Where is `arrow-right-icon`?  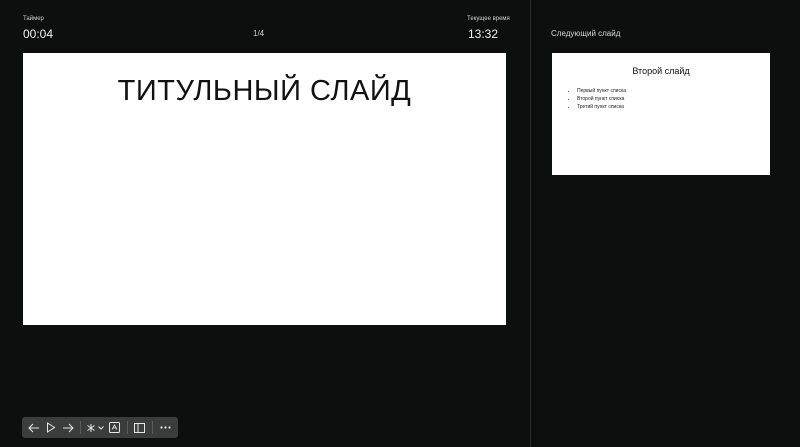
arrow-right-icon is located at coordinates (68, 427).